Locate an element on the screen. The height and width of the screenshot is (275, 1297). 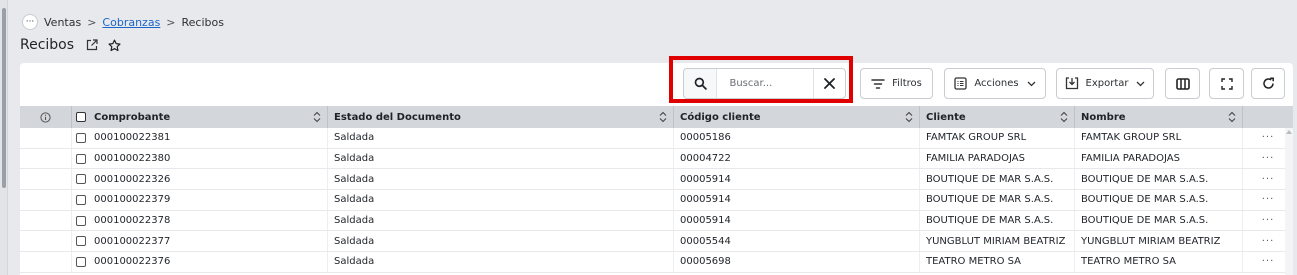
columns-icon is located at coordinates (1182, 83).